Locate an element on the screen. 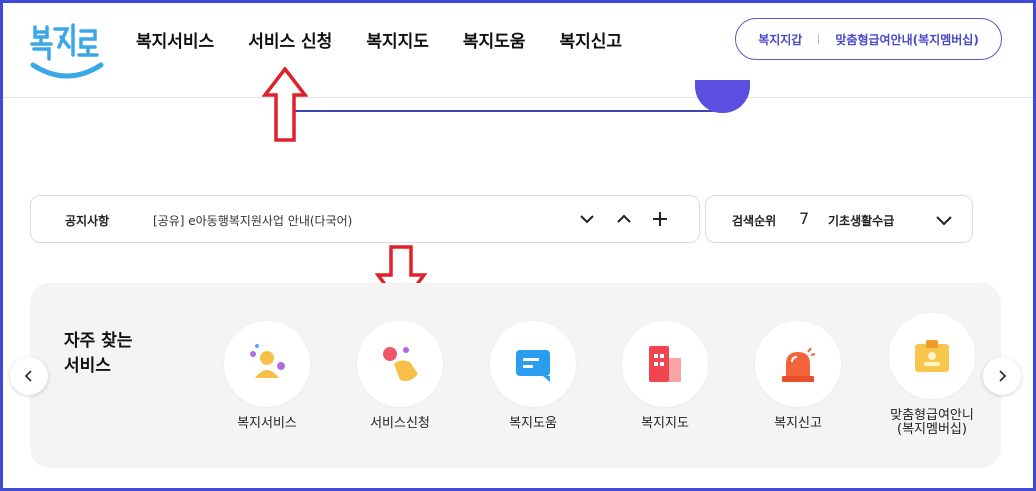 The width and height of the screenshot is (1036, 491). siren-icon is located at coordinates (799, 364).